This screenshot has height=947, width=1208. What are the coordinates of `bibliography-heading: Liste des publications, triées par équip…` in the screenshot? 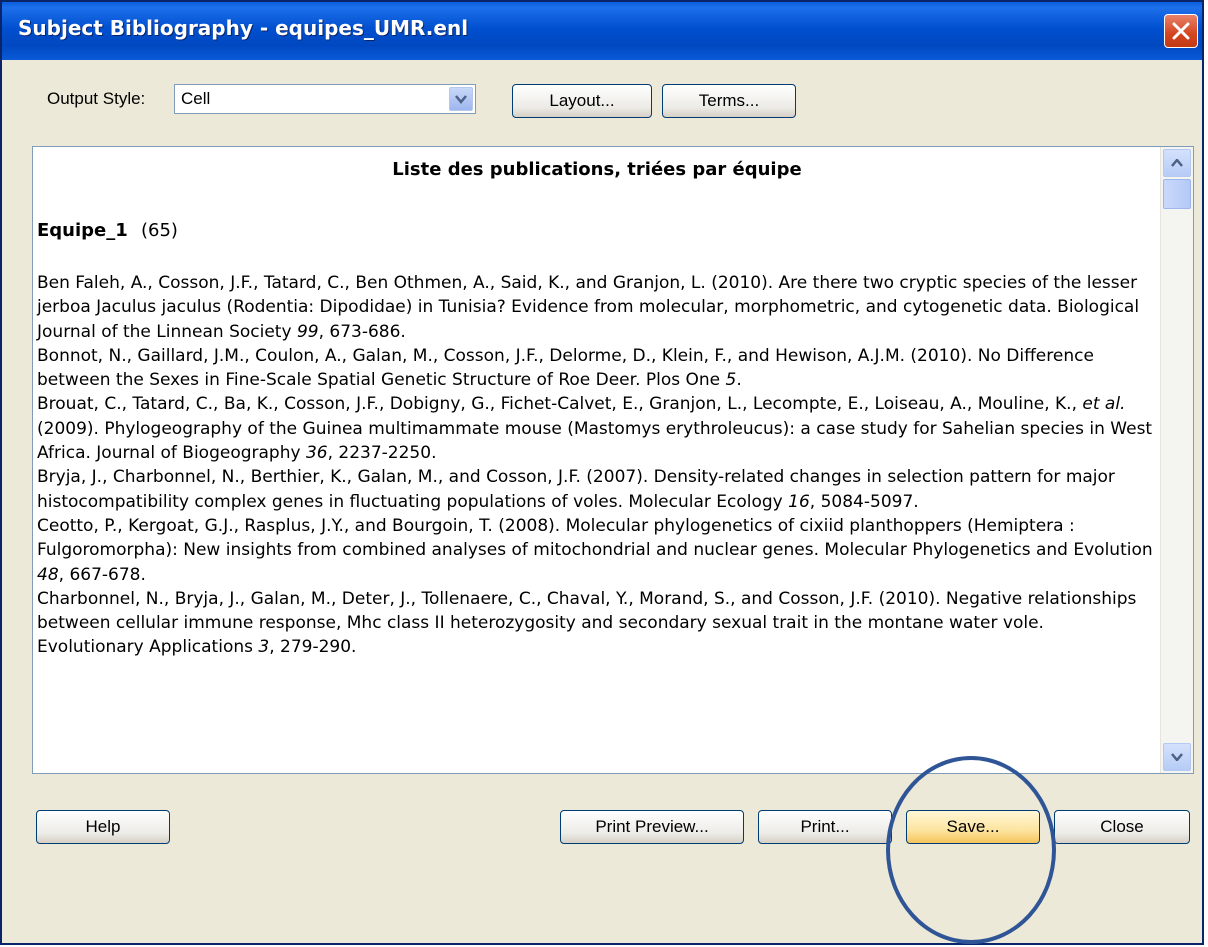 It's located at (597, 169).